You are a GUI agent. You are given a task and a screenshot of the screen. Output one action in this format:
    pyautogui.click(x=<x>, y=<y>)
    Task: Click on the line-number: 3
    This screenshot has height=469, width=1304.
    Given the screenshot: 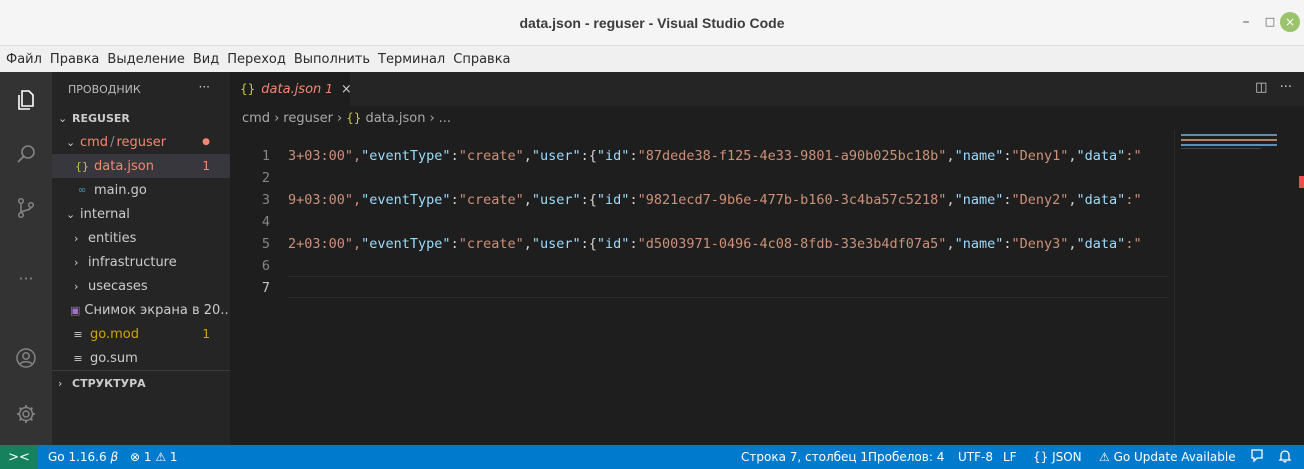 What is the action you would take?
    pyautogui.click(x=265, y=200)
    